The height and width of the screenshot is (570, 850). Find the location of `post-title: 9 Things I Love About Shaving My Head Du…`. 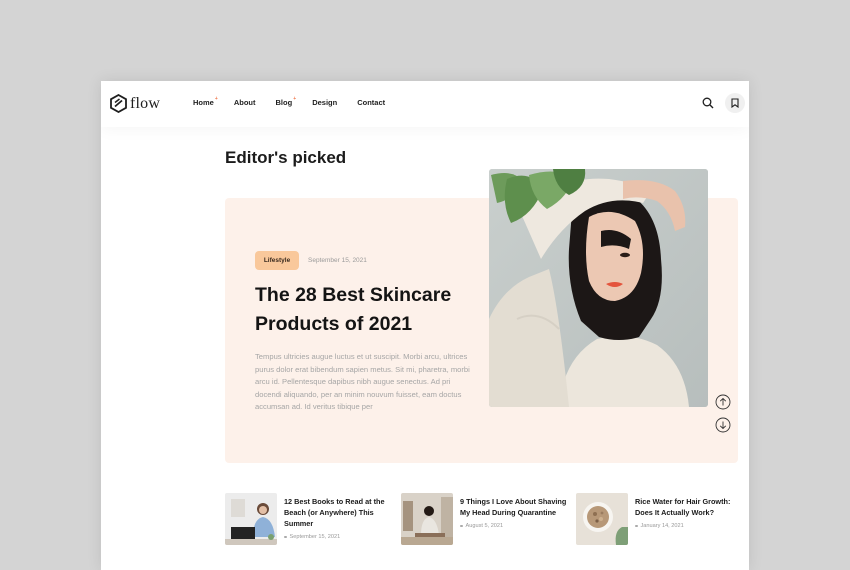

post-title: 9 Things I Love About Shaving My Head Du… is located at coordinates (515, 507).